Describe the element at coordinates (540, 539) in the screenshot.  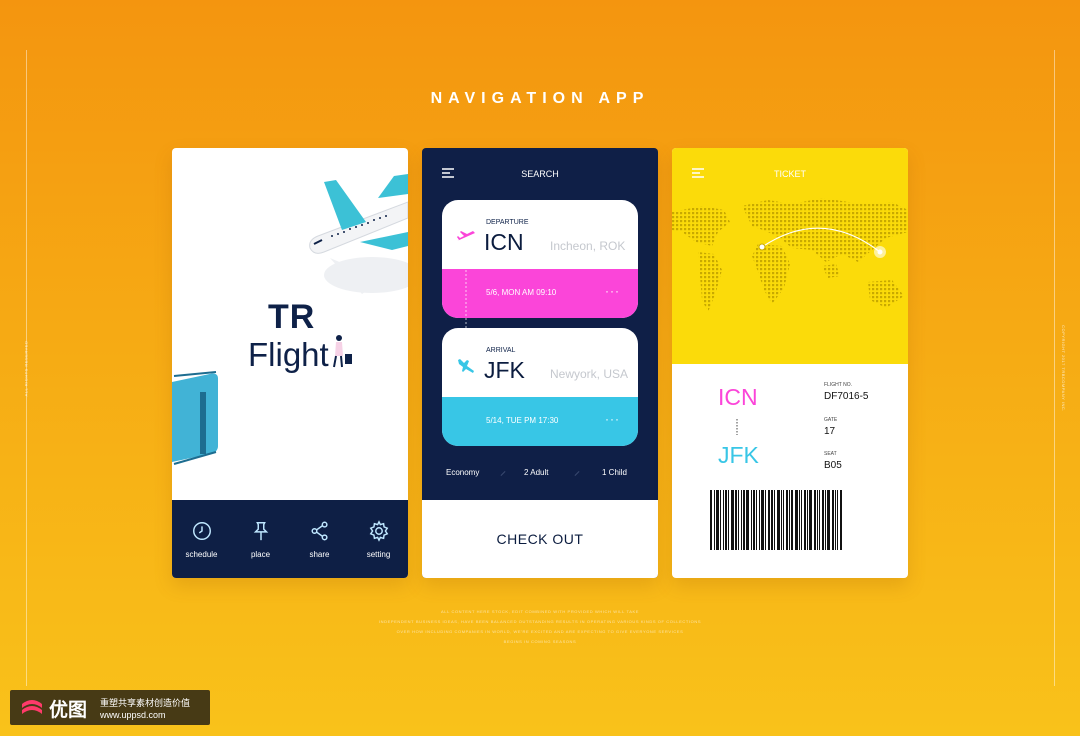
I see `checkout-button: CHECK OUT` at that location.